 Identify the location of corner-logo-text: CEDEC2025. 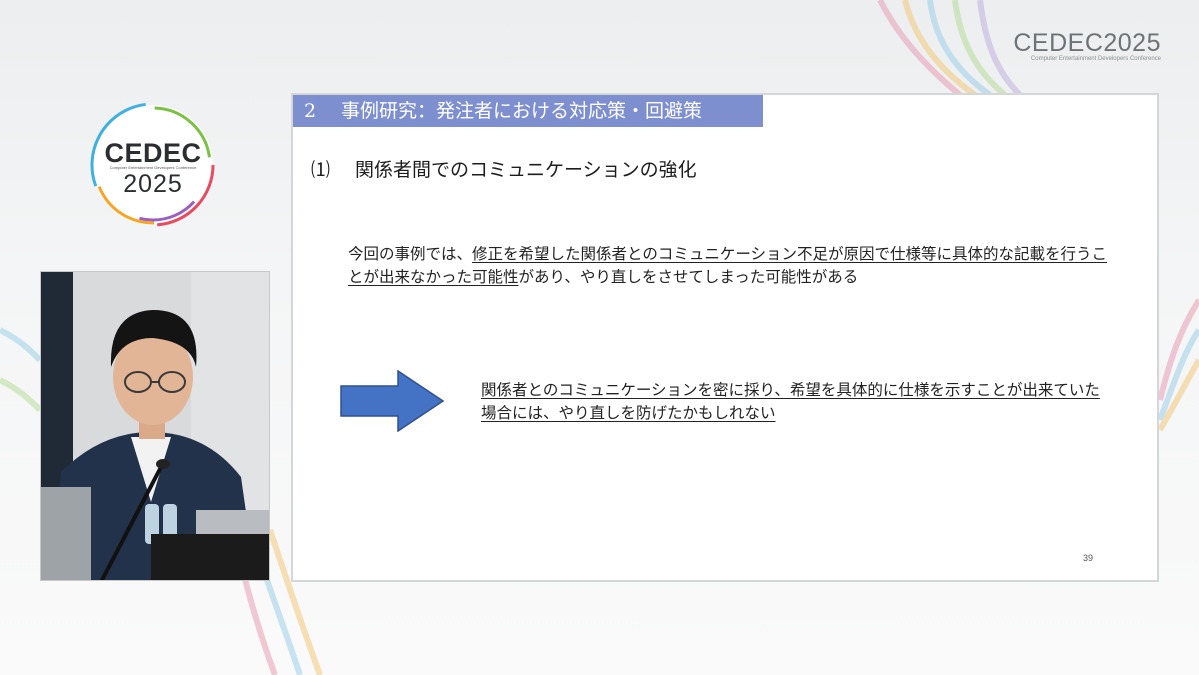
(1087, 43).